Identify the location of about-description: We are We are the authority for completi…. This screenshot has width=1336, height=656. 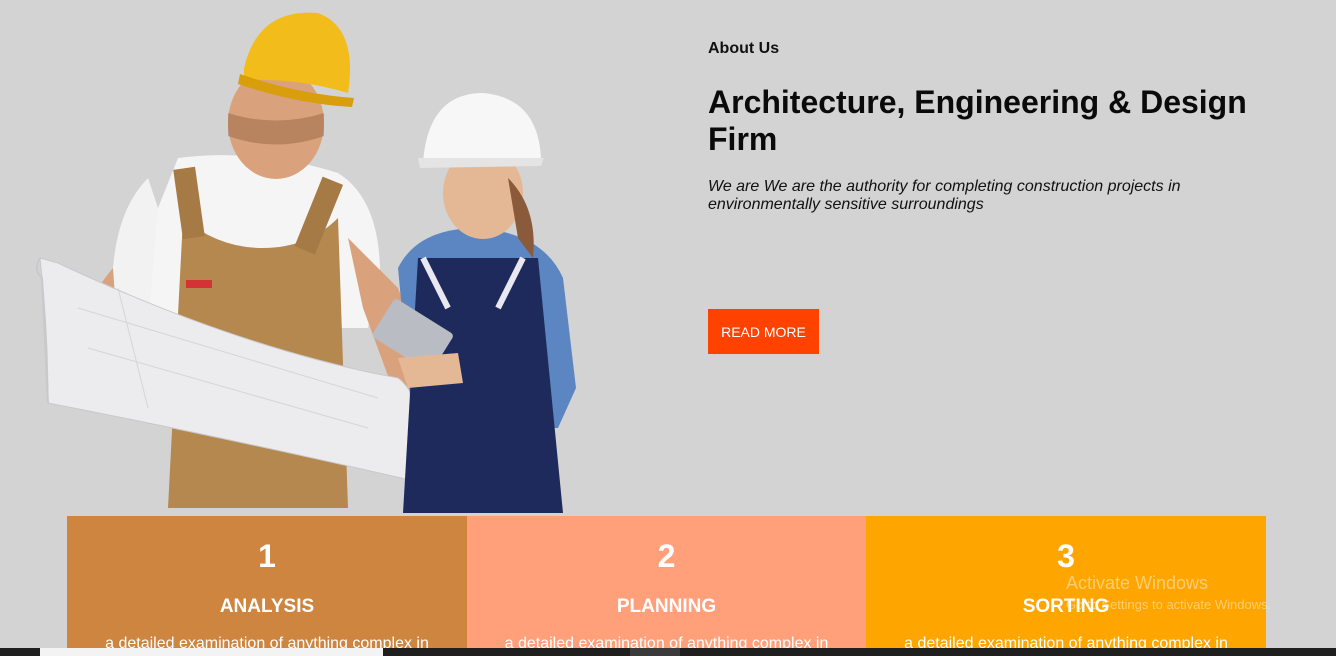
(944, 195).